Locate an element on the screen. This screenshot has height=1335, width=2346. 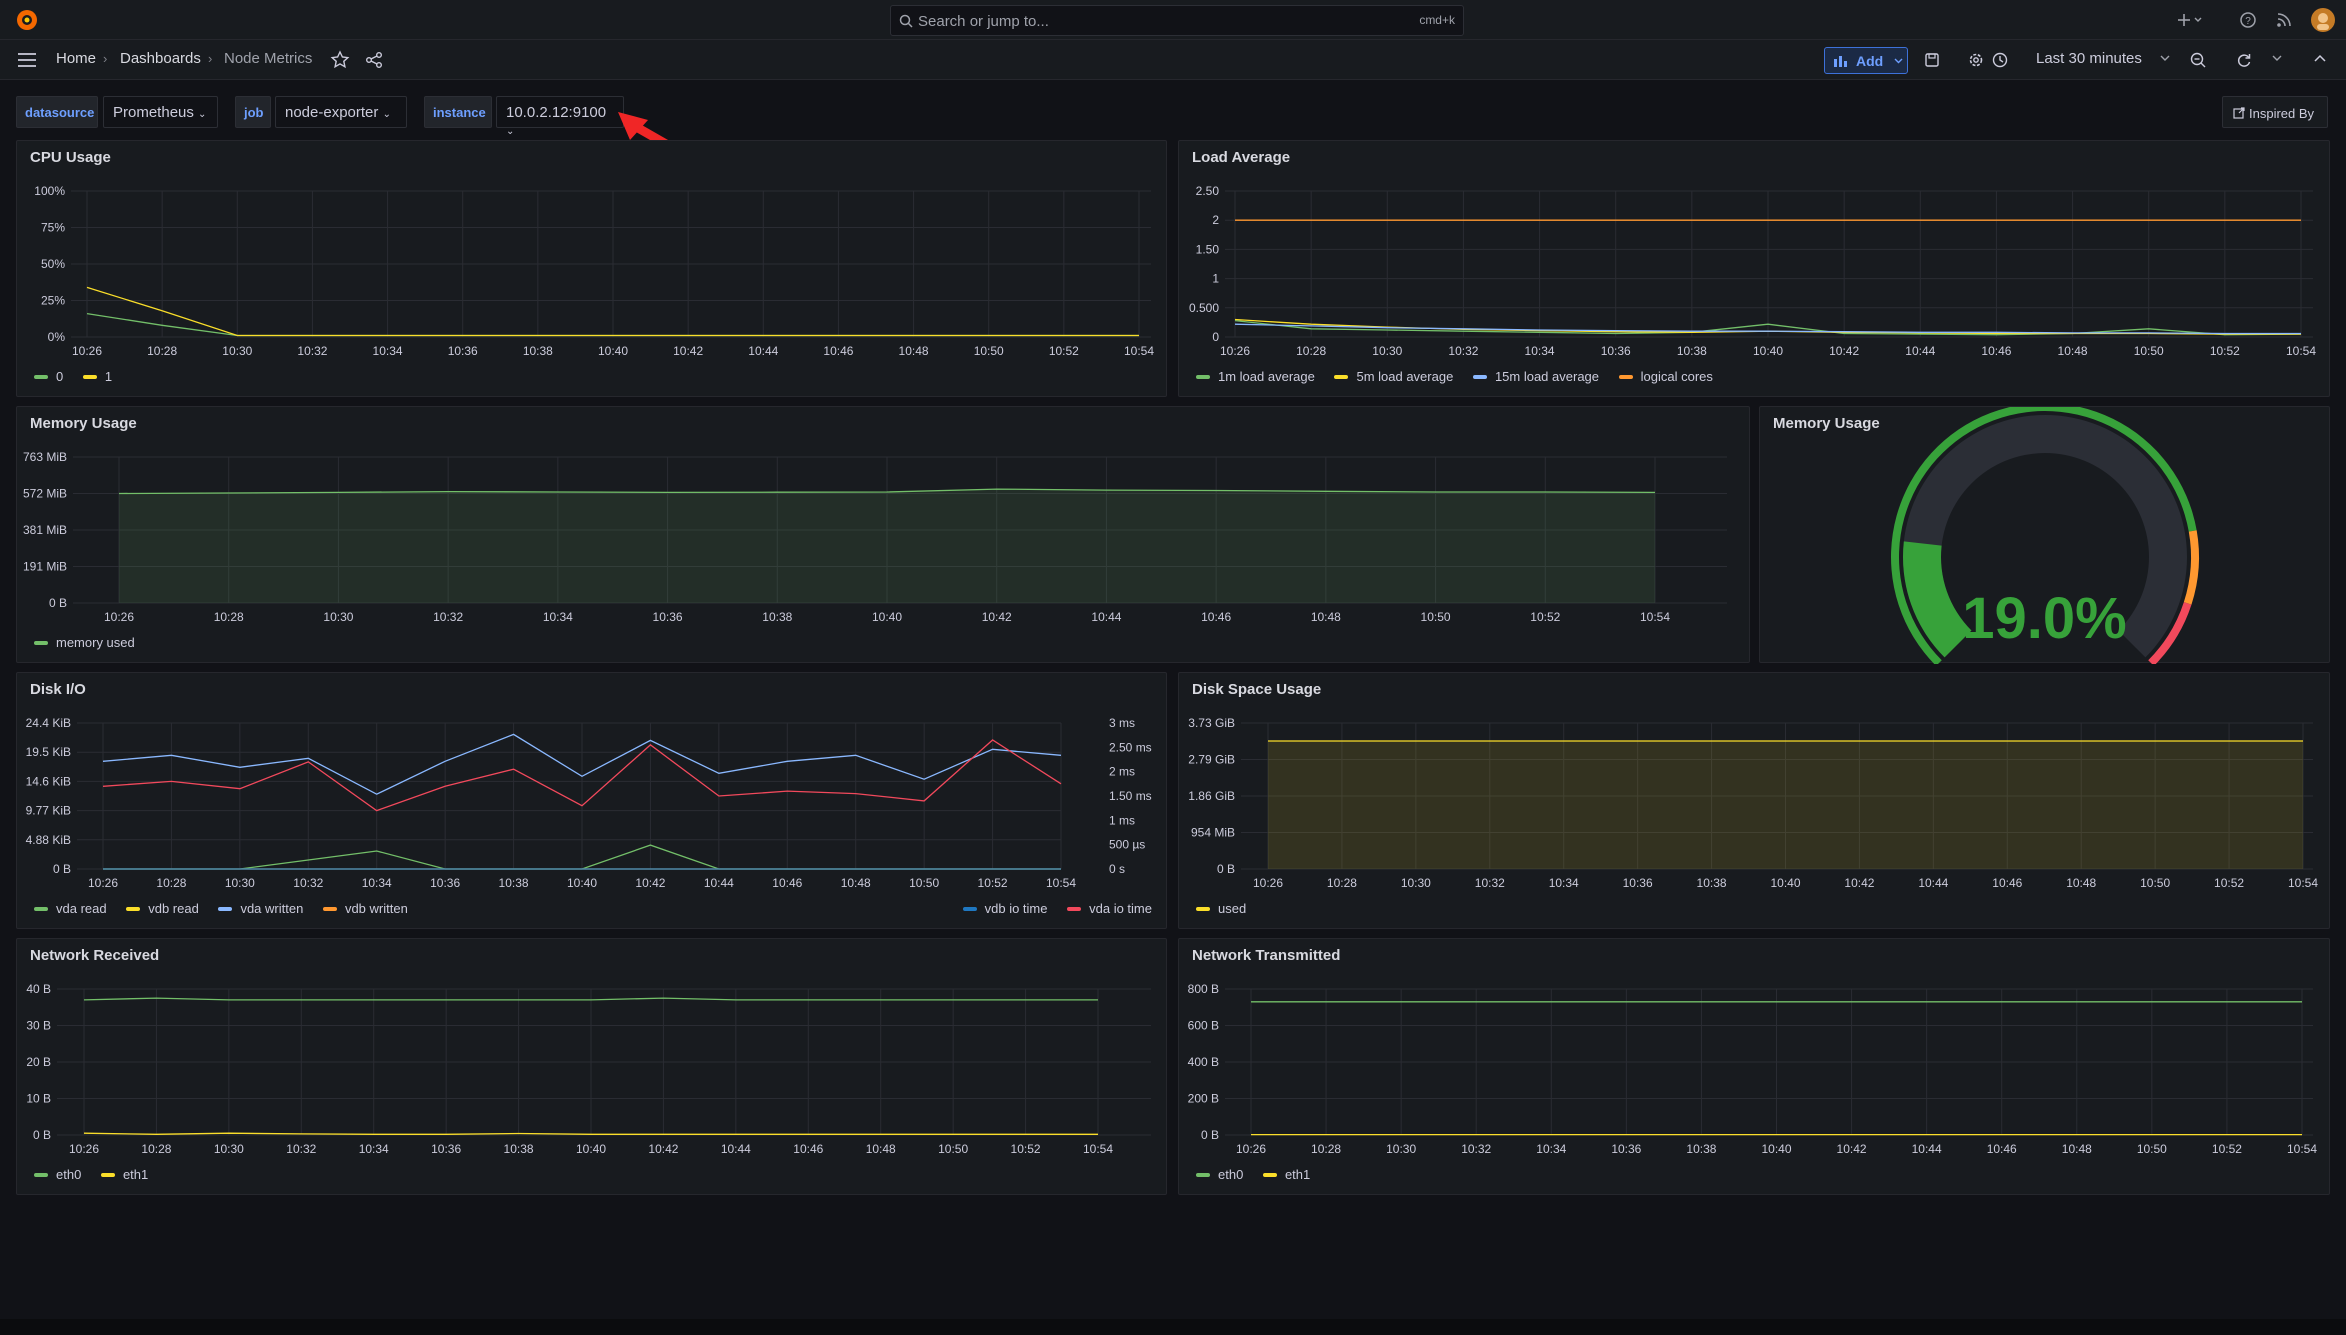
legend-item: 1m load average is located at coordinates (1255, 376).